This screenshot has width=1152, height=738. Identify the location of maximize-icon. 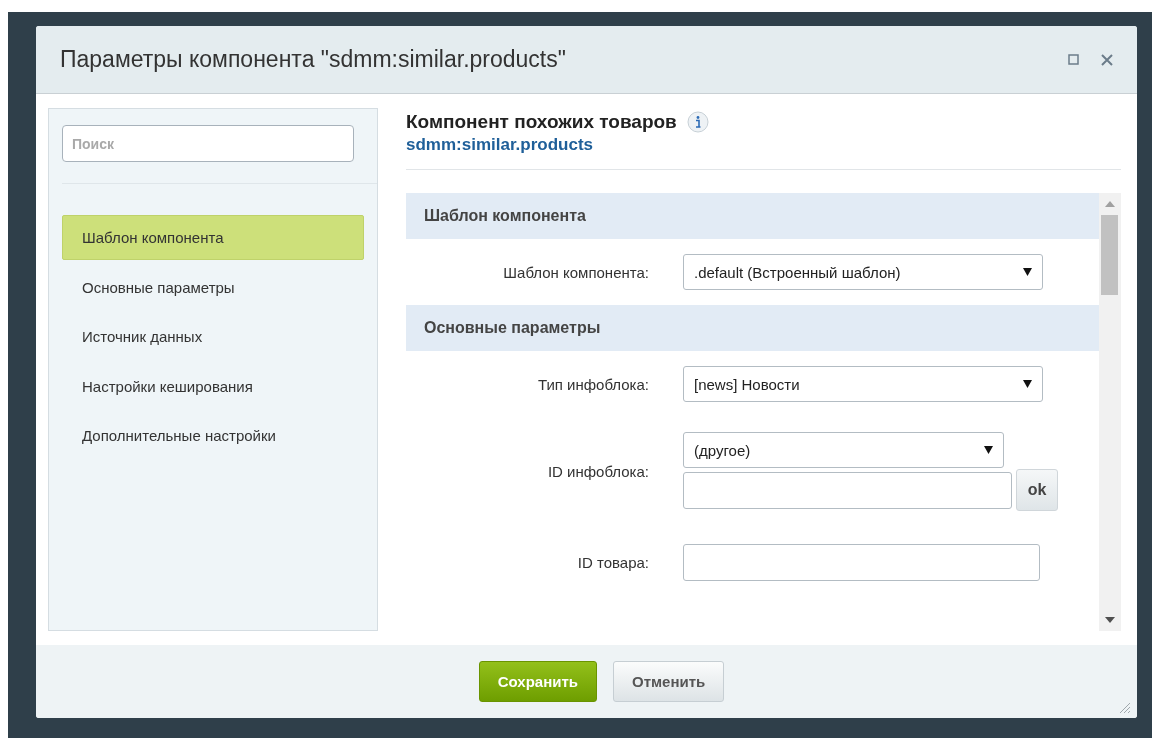
(1073, 59).